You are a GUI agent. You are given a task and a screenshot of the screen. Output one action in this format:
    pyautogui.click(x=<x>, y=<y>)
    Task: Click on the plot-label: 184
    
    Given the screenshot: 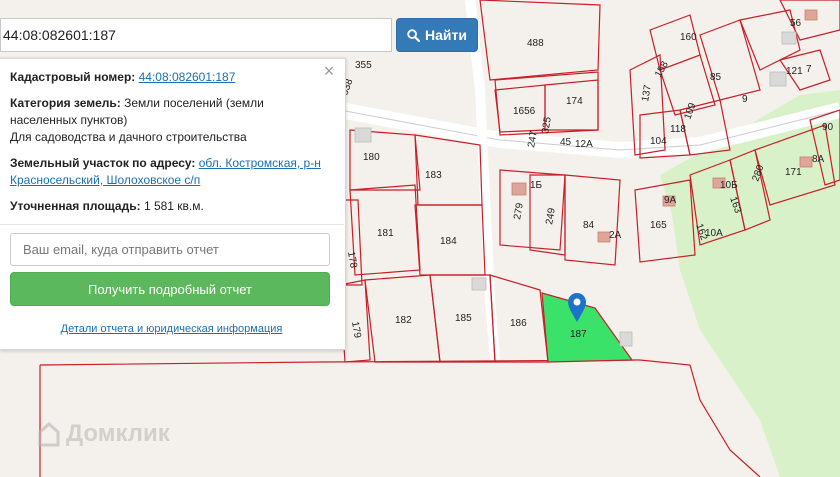 What is the action you would take?
    pyautogui.click(x=448, y=241)
    